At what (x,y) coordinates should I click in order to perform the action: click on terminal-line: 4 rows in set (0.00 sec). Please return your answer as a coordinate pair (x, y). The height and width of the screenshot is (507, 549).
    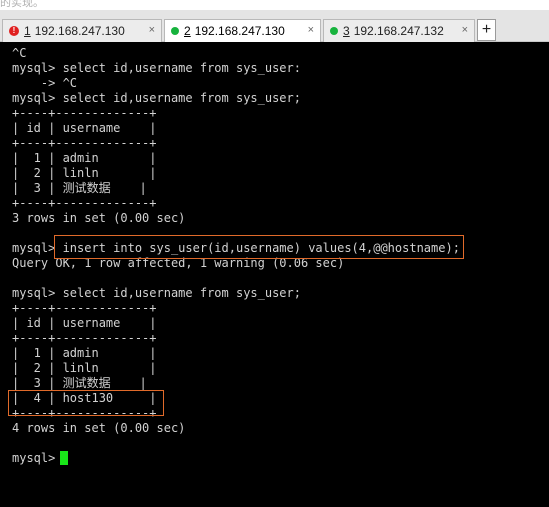
    Looking at the image, I should click on (99, 428).